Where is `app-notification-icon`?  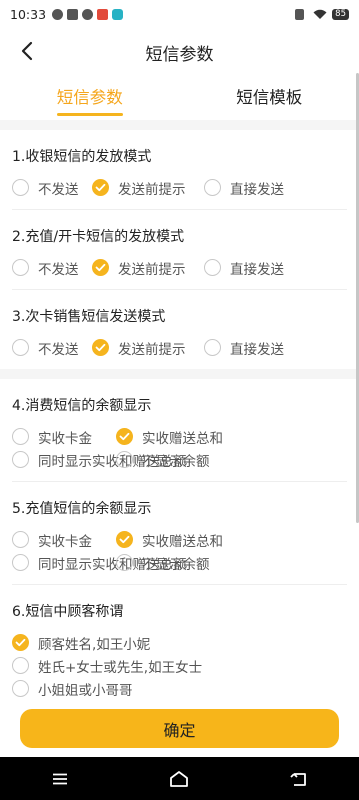 app-notification-icon is located at coordinates (103, 14).